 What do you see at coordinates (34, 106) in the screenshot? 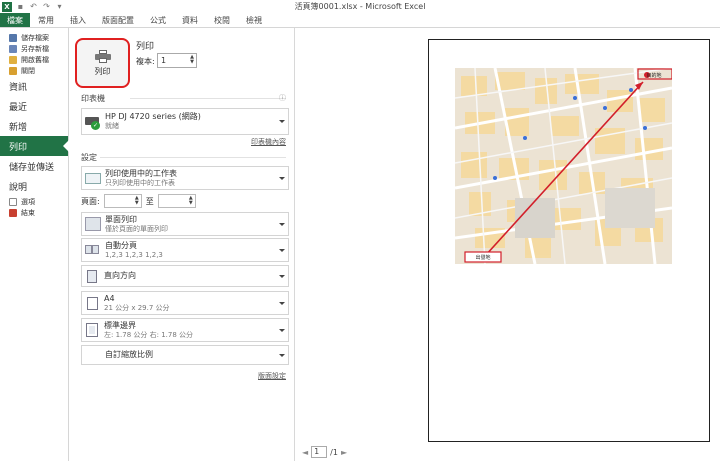
I see `nav-recent: 最近` at bounding box center [34, 106].